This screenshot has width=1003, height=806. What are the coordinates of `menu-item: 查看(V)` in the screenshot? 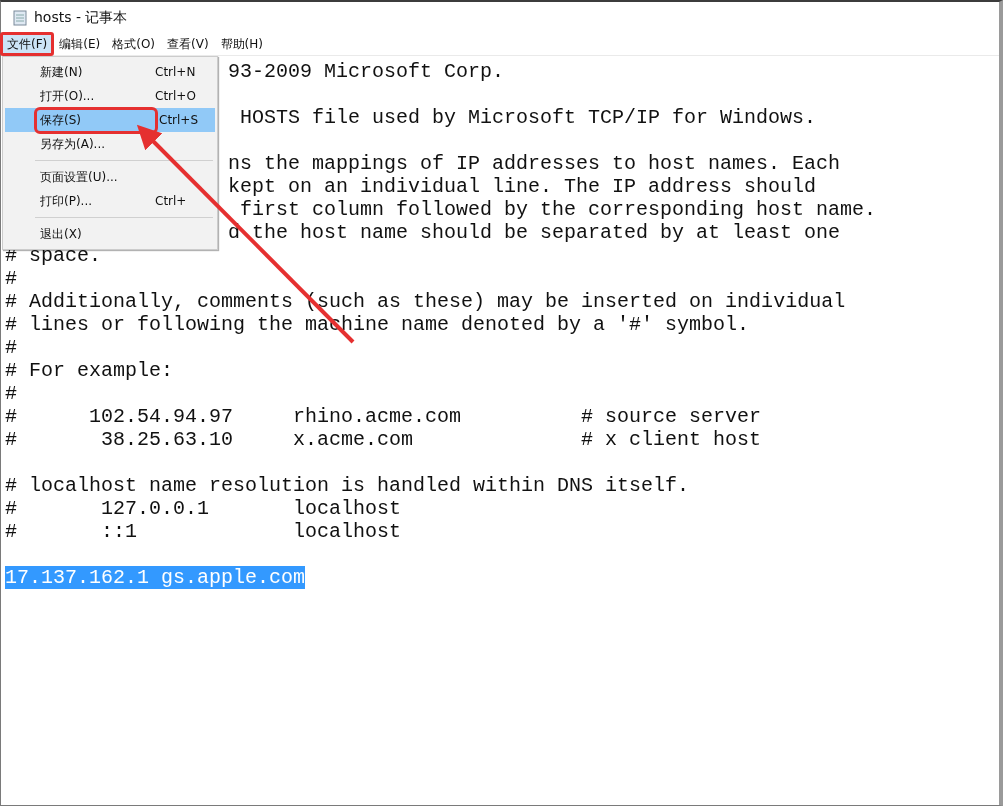 It's located at (188, 44).